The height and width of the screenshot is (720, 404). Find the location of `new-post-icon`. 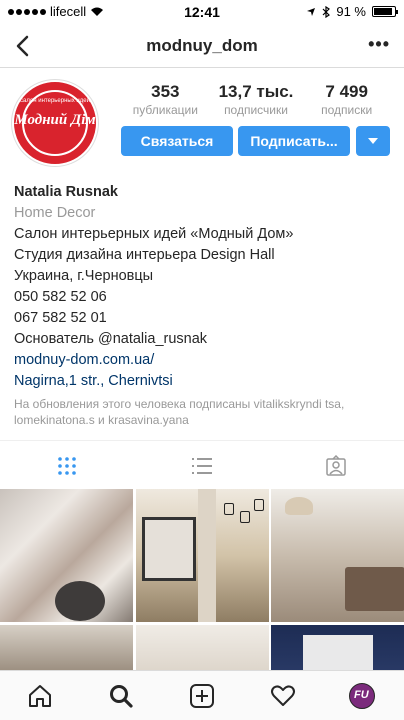

new-post-icon is located at coordinates (202, 696).